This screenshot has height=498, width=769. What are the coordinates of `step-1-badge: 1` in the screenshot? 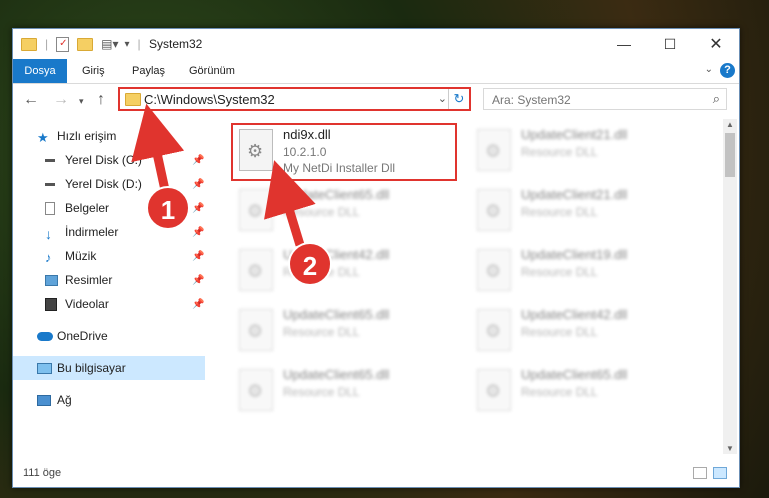 It's located at (168, 208).